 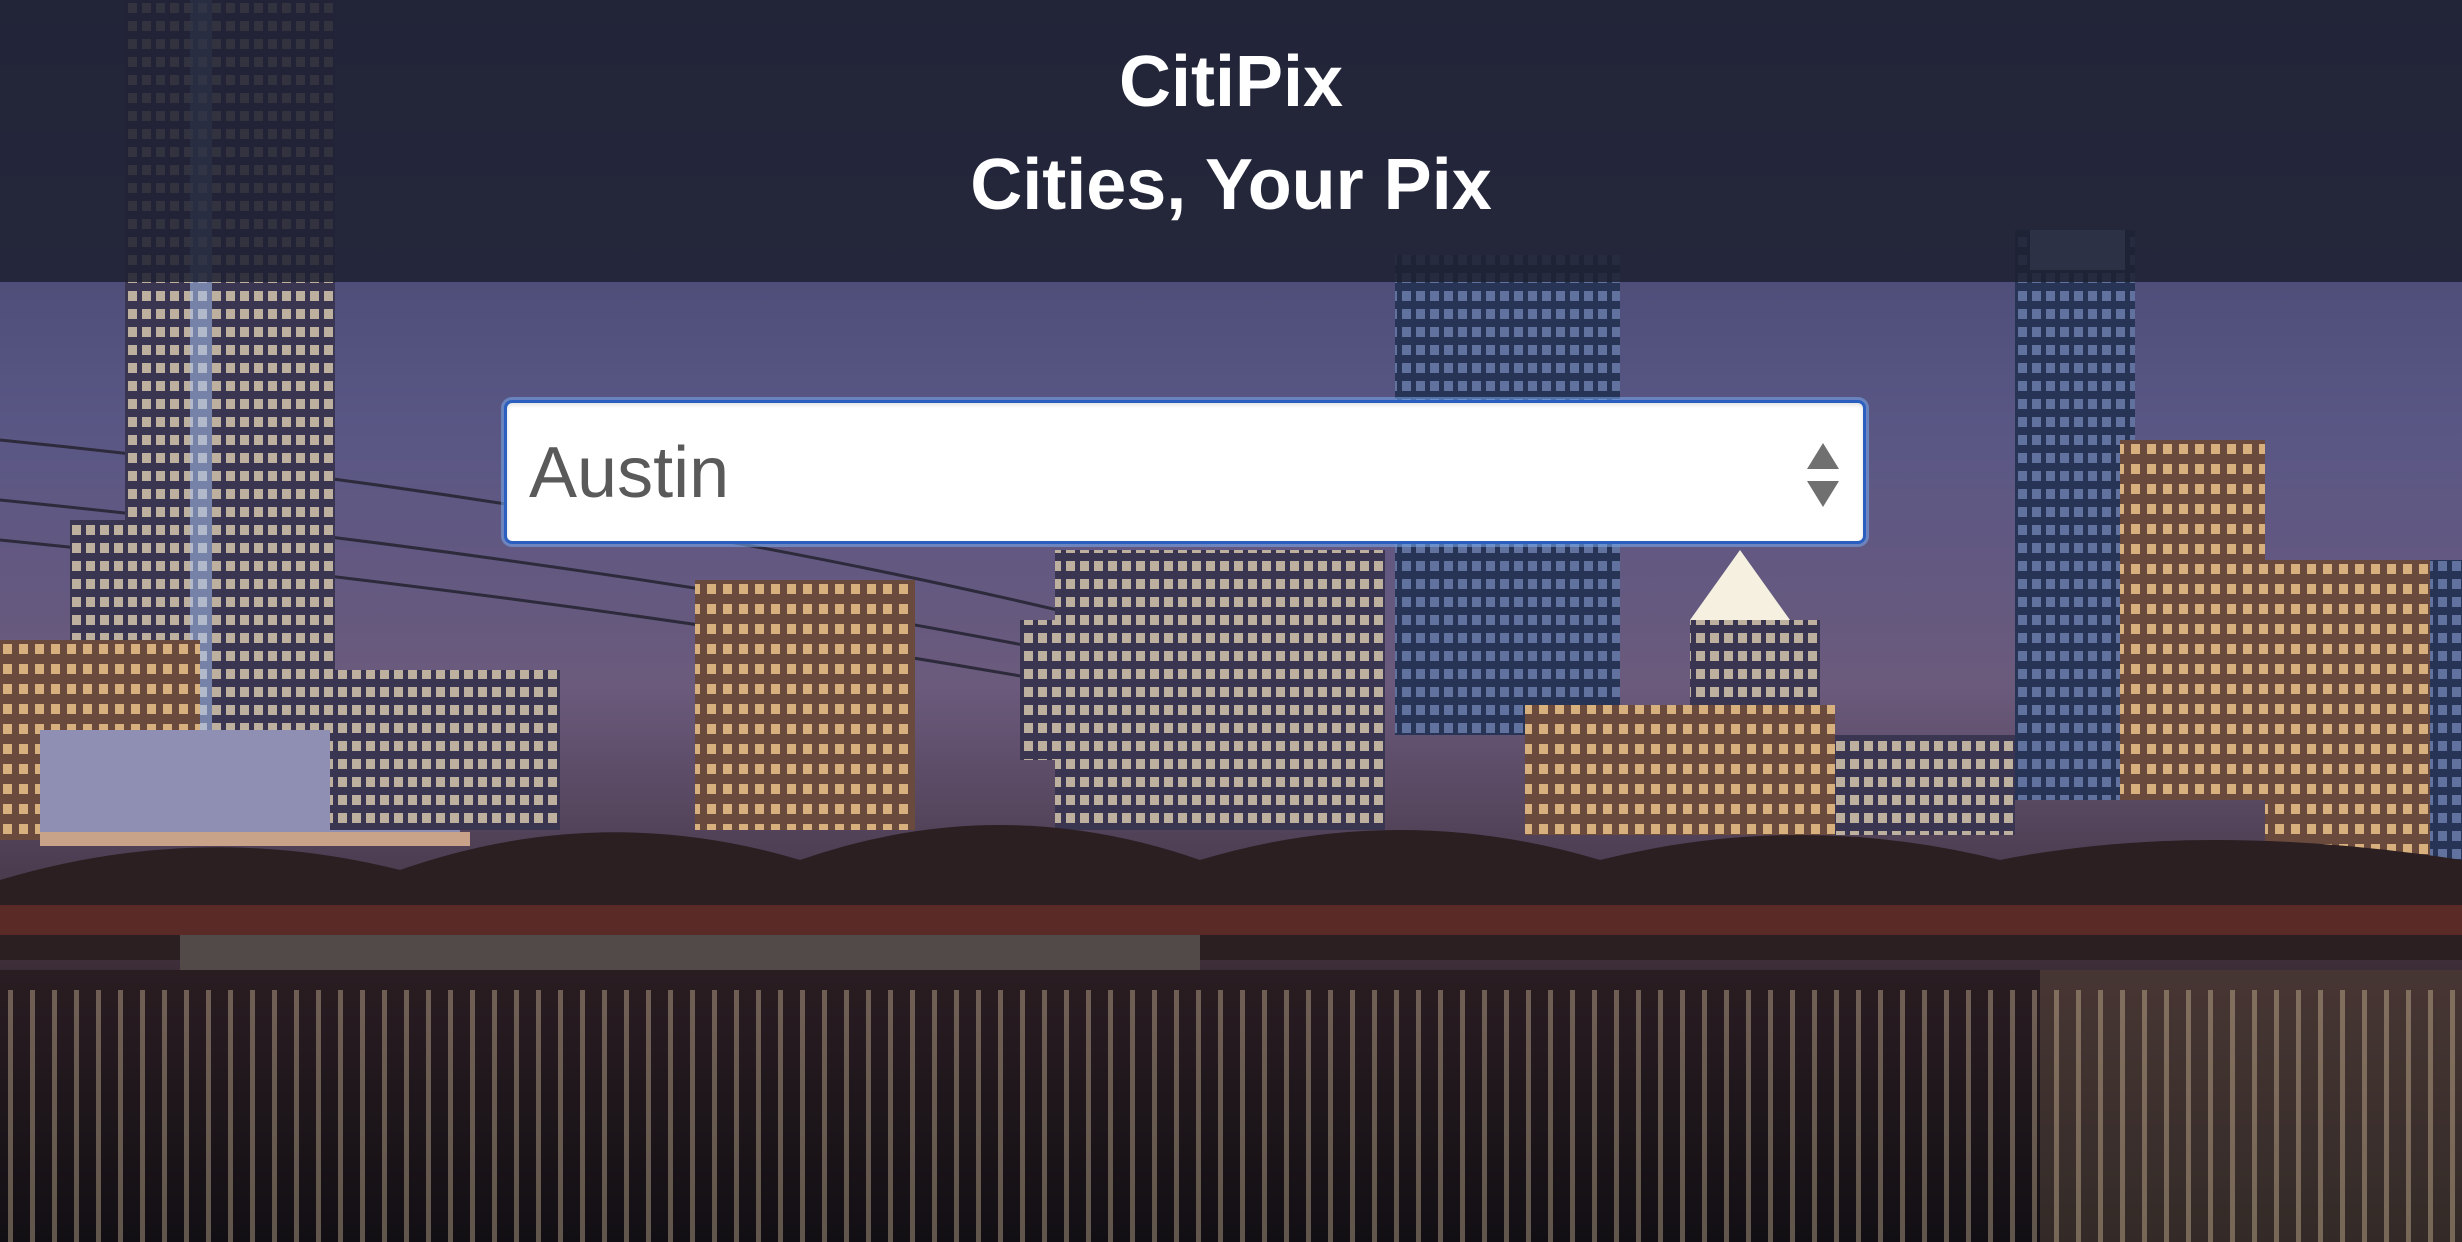 What do you see at coordinates (1823, 475) in the screenshot?
I see `up-down-arrows-icon` at bounding box center [1823, 475].